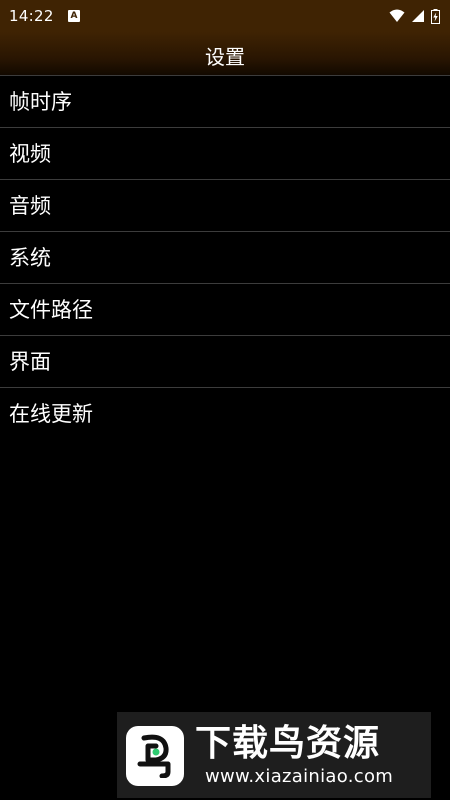 The image size is (450, 800). Describe the element at coordinates (225, 57) in the screenshot. I see `page-title: 设置` at that location.